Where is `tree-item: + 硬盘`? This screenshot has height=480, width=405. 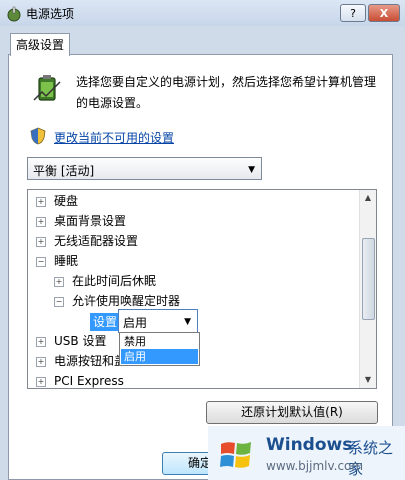 tree-item: + 硬盘 is located at coordinates (57, 201).